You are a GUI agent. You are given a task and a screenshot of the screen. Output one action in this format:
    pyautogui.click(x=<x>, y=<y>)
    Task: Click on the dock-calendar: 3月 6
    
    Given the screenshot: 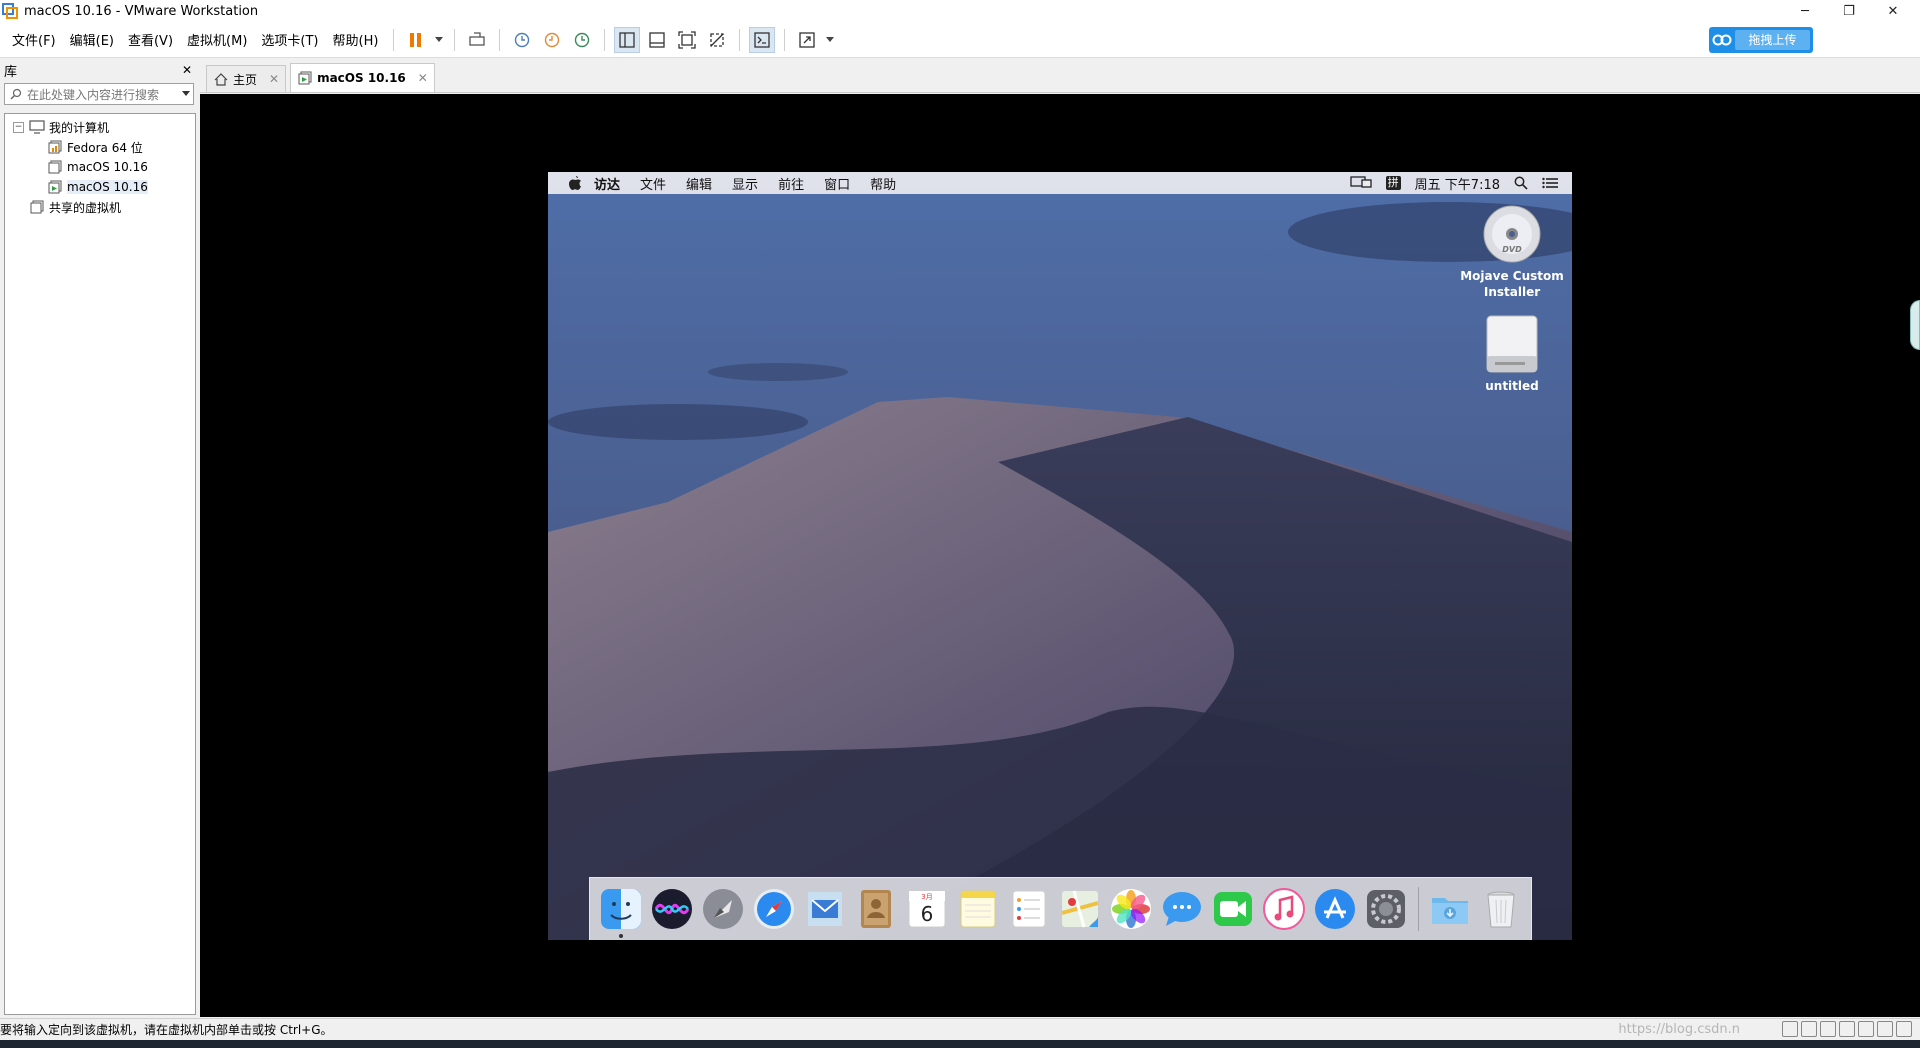 What is the action you would take?
    pyautogui.click(x=927, y=909)
    